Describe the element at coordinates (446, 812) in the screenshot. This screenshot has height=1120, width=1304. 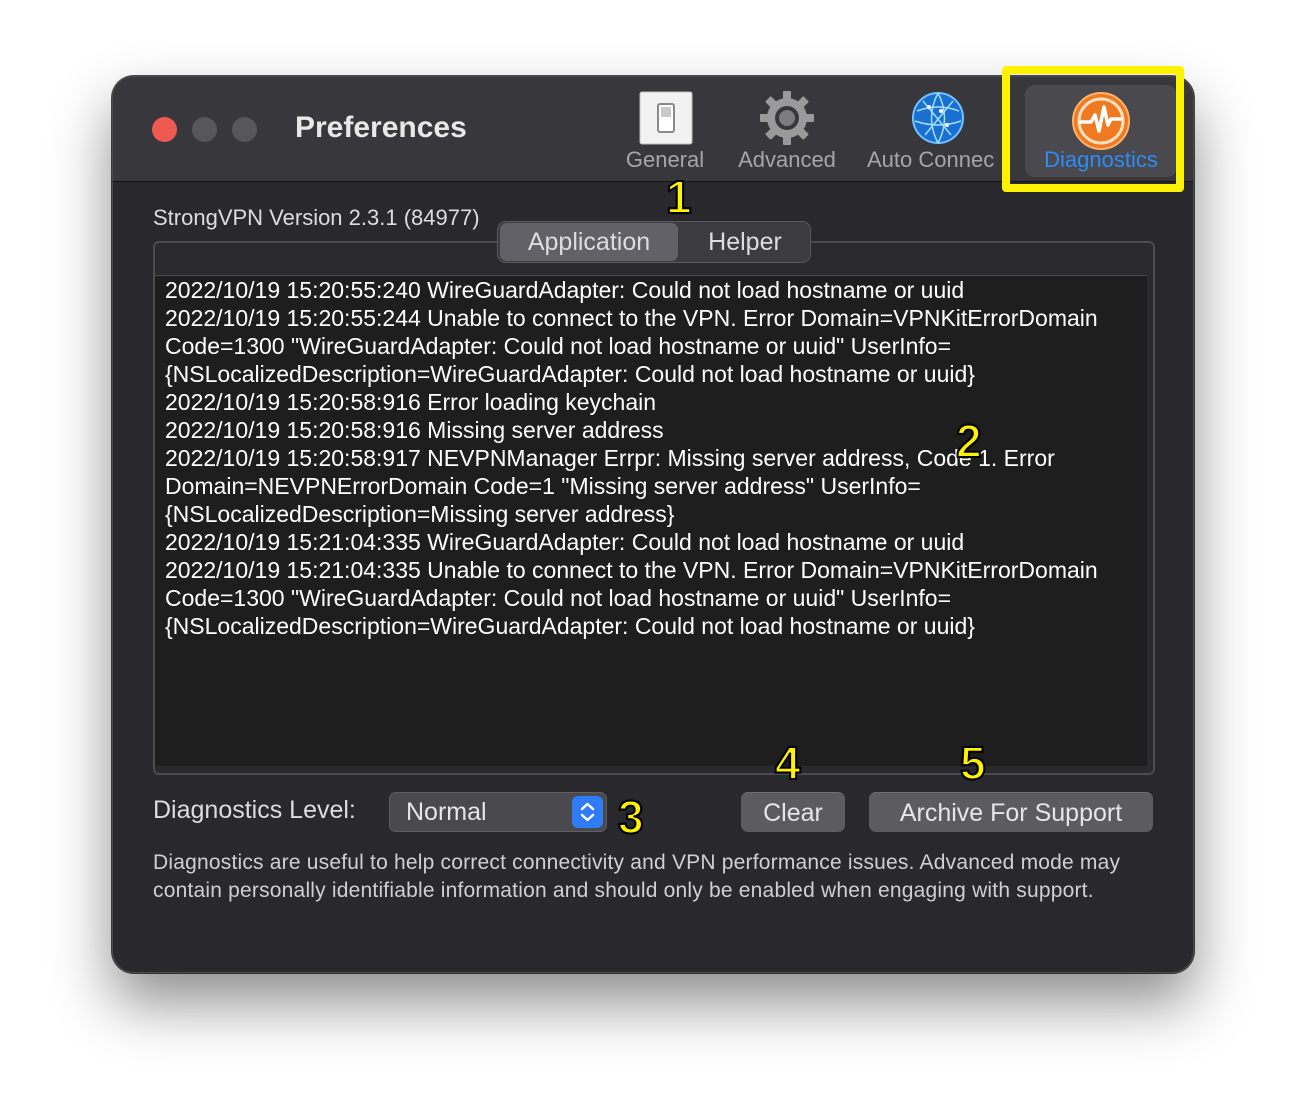
I see `diagnostics-level-value: Normal` at that location.